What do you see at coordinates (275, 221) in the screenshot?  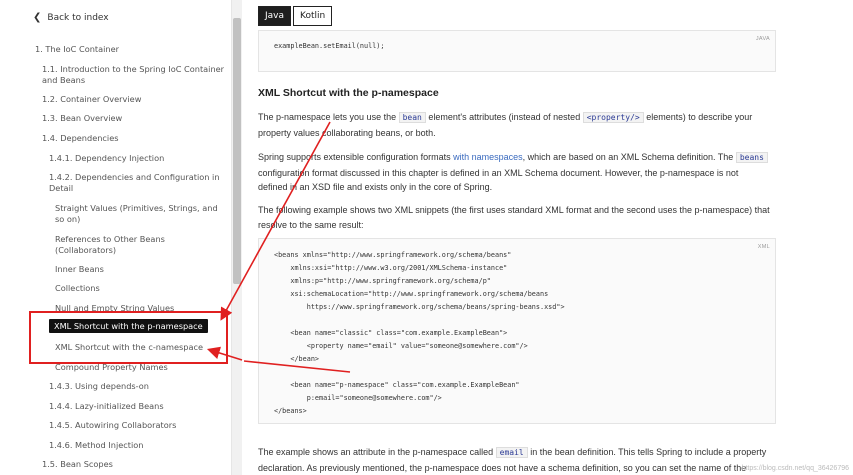 I see `annotation-arrow-upper` at bounding box center [275, 221].